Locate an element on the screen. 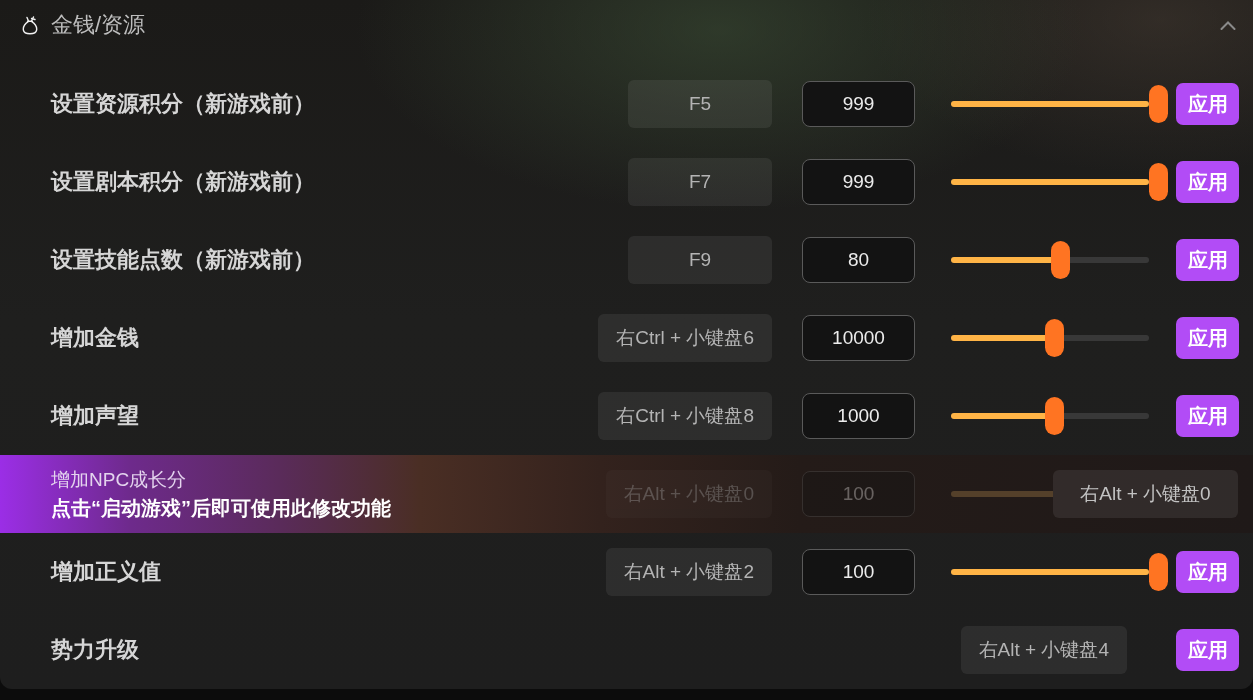 This screenshot has width=1253, height=700. hotkey-label: 右Ctrl + 小键盘8 is located at coordinates (685, 416).